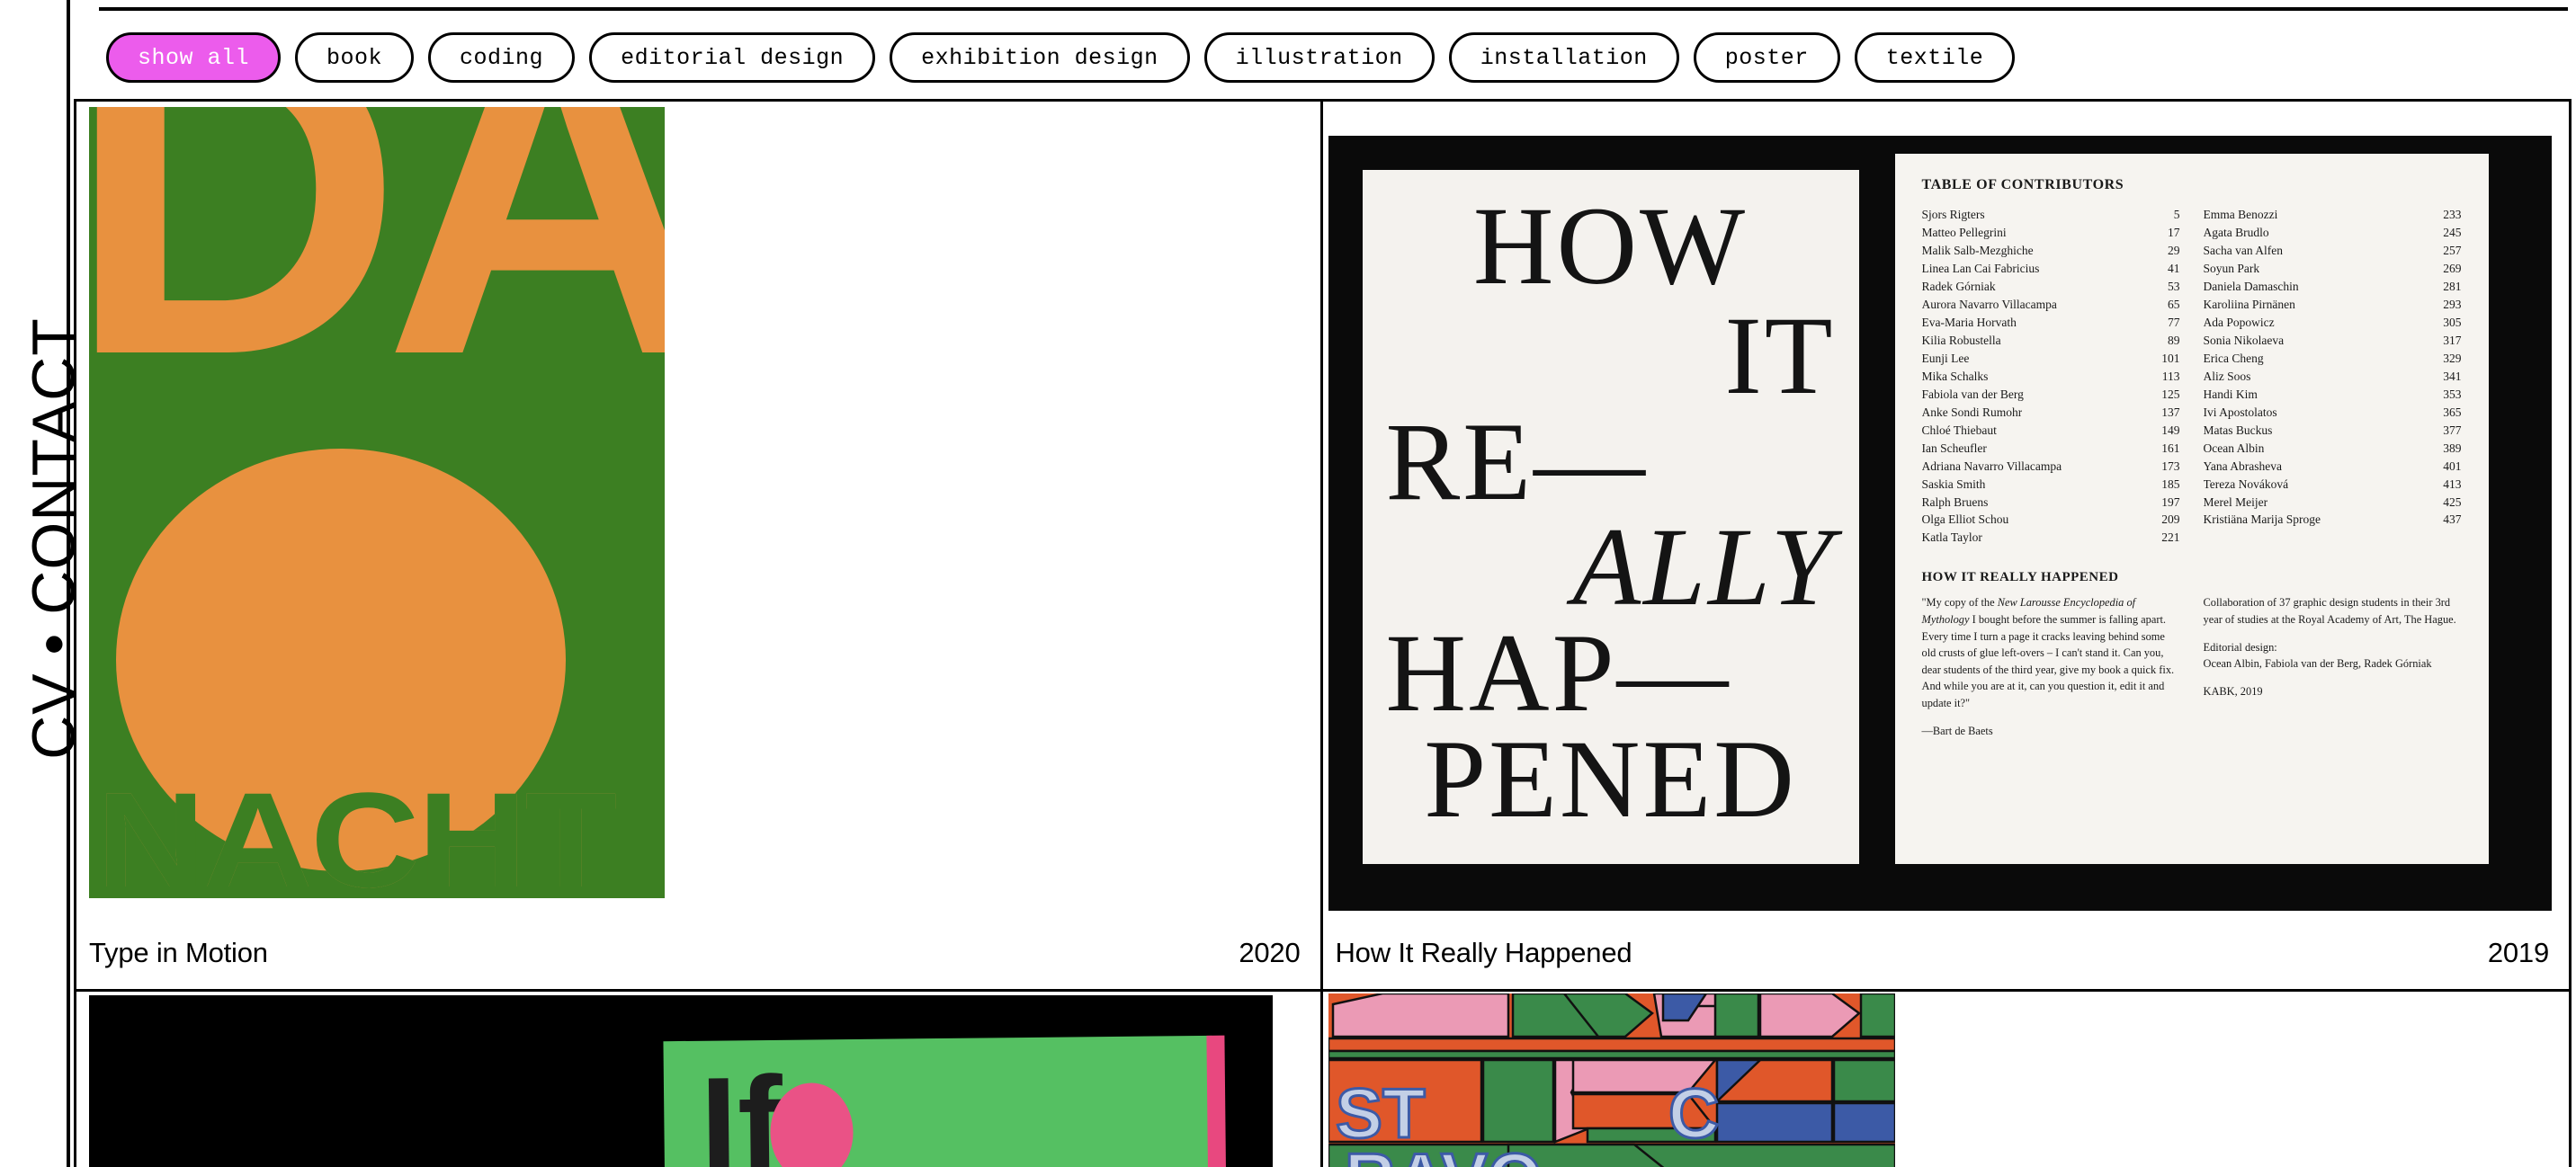 The image size is (2576, 1167). What do you see at coordinates (2233, 358) in the screenshot?
I see `toc-contributor-name: Erica Cheng` at bounding box center [2233, 358].